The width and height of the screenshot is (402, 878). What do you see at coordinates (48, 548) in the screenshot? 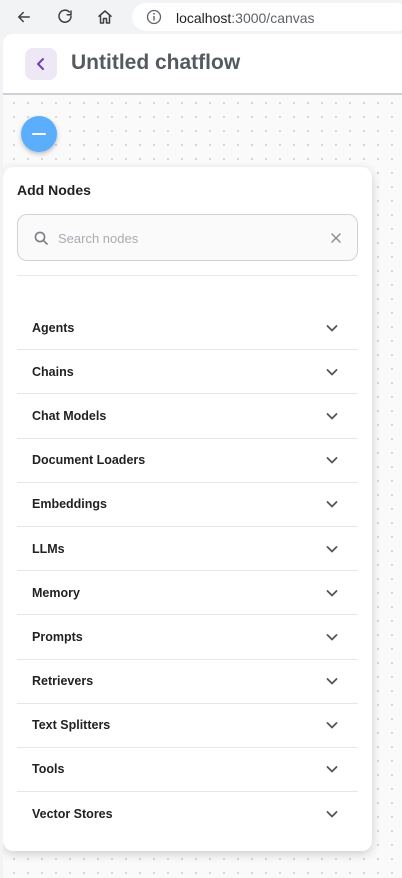
I see `node-category-label: LLMs` at bounding box center [48, 548].